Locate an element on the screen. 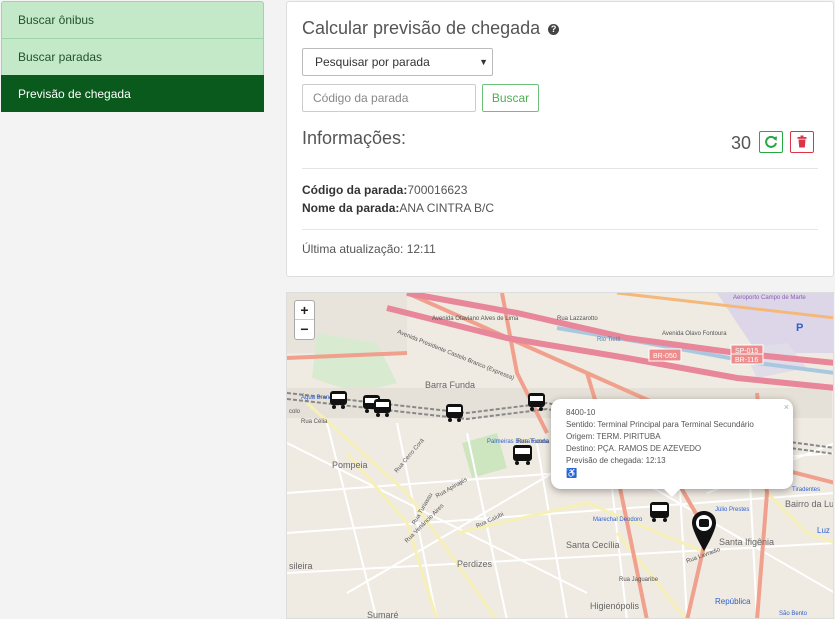 This screenshot has width=835, height=619. map-label: Rio Tietê is located at coordinates (609, 340).